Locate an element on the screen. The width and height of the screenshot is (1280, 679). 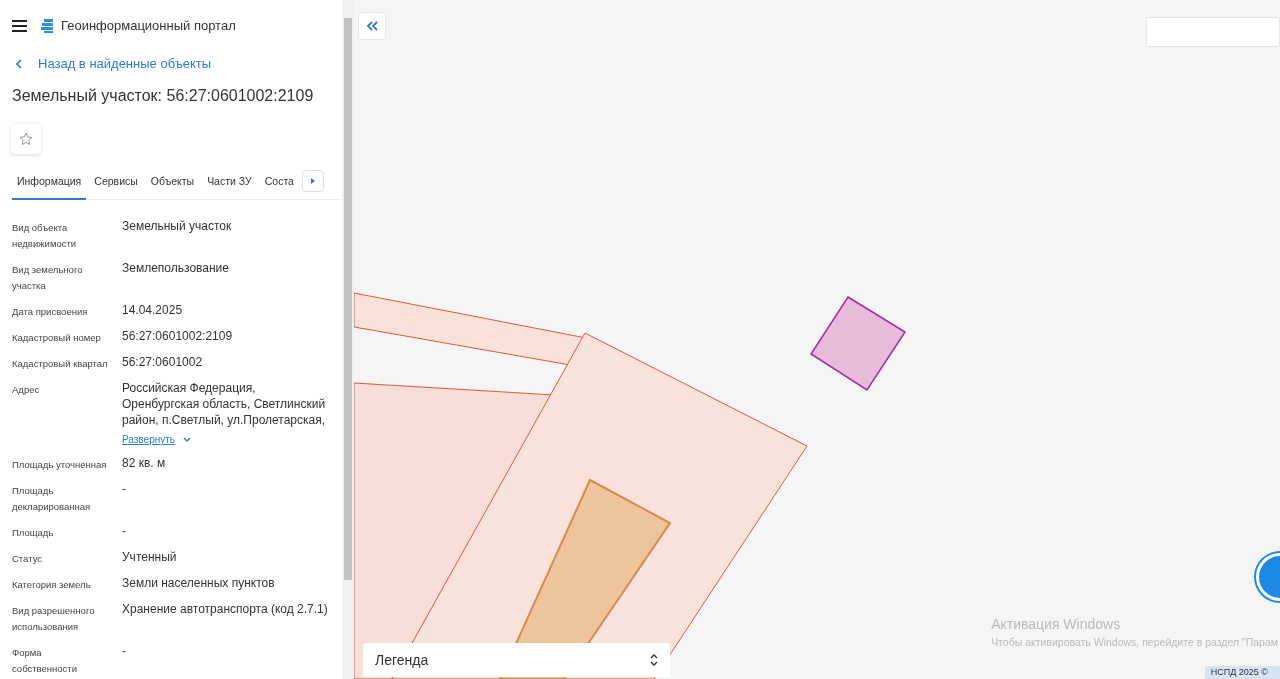
portal-title: Геоинформационный портал is located at coordinates (148, 26).